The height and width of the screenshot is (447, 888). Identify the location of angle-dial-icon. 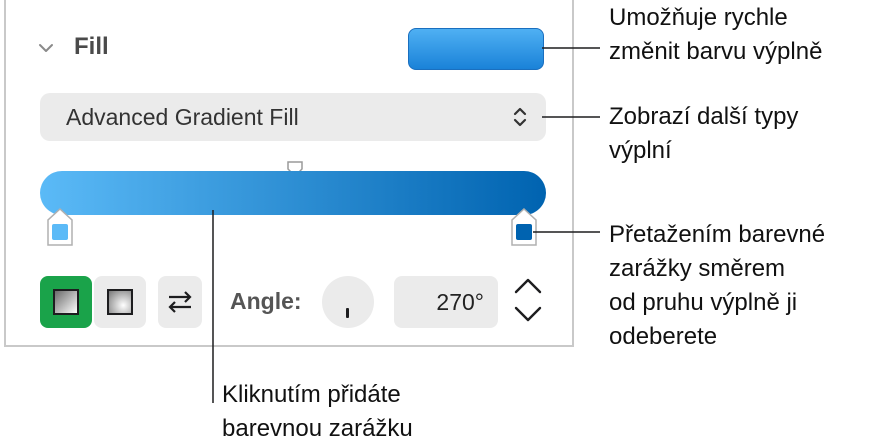
(347, 313).